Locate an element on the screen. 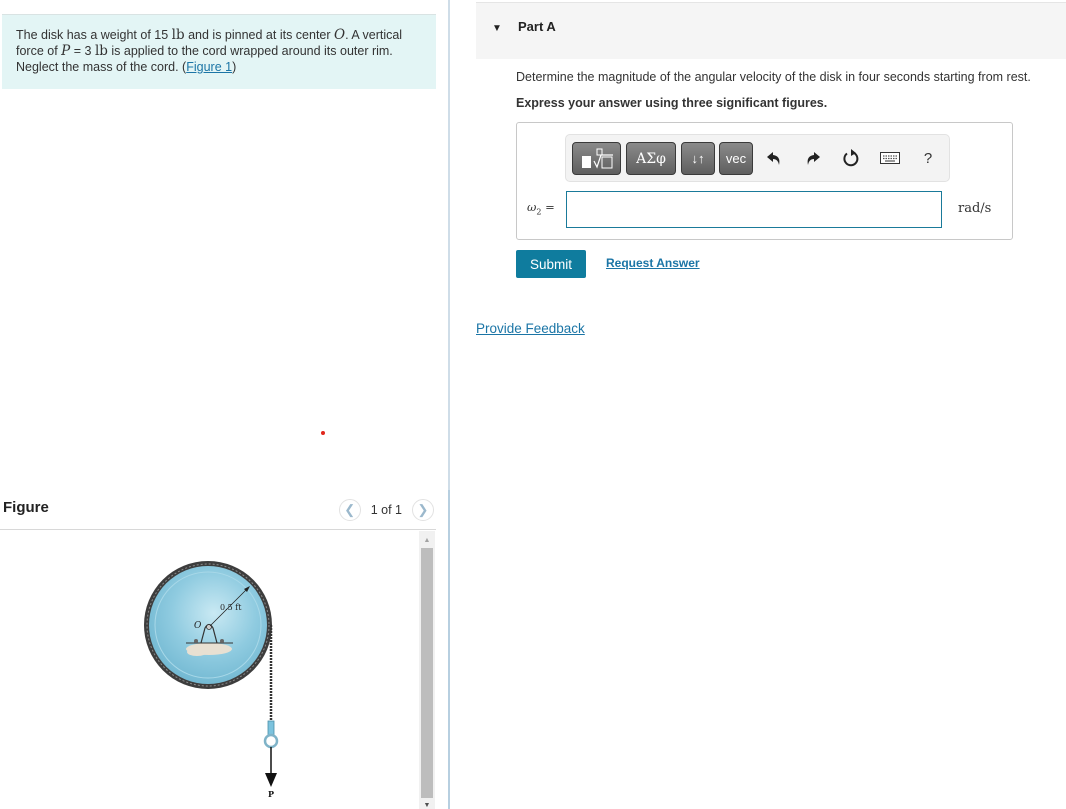 The width and height of the screenshot is (1066, 809). problem-text: The disk has a weight of 15 is located at coordinates (94, 35).